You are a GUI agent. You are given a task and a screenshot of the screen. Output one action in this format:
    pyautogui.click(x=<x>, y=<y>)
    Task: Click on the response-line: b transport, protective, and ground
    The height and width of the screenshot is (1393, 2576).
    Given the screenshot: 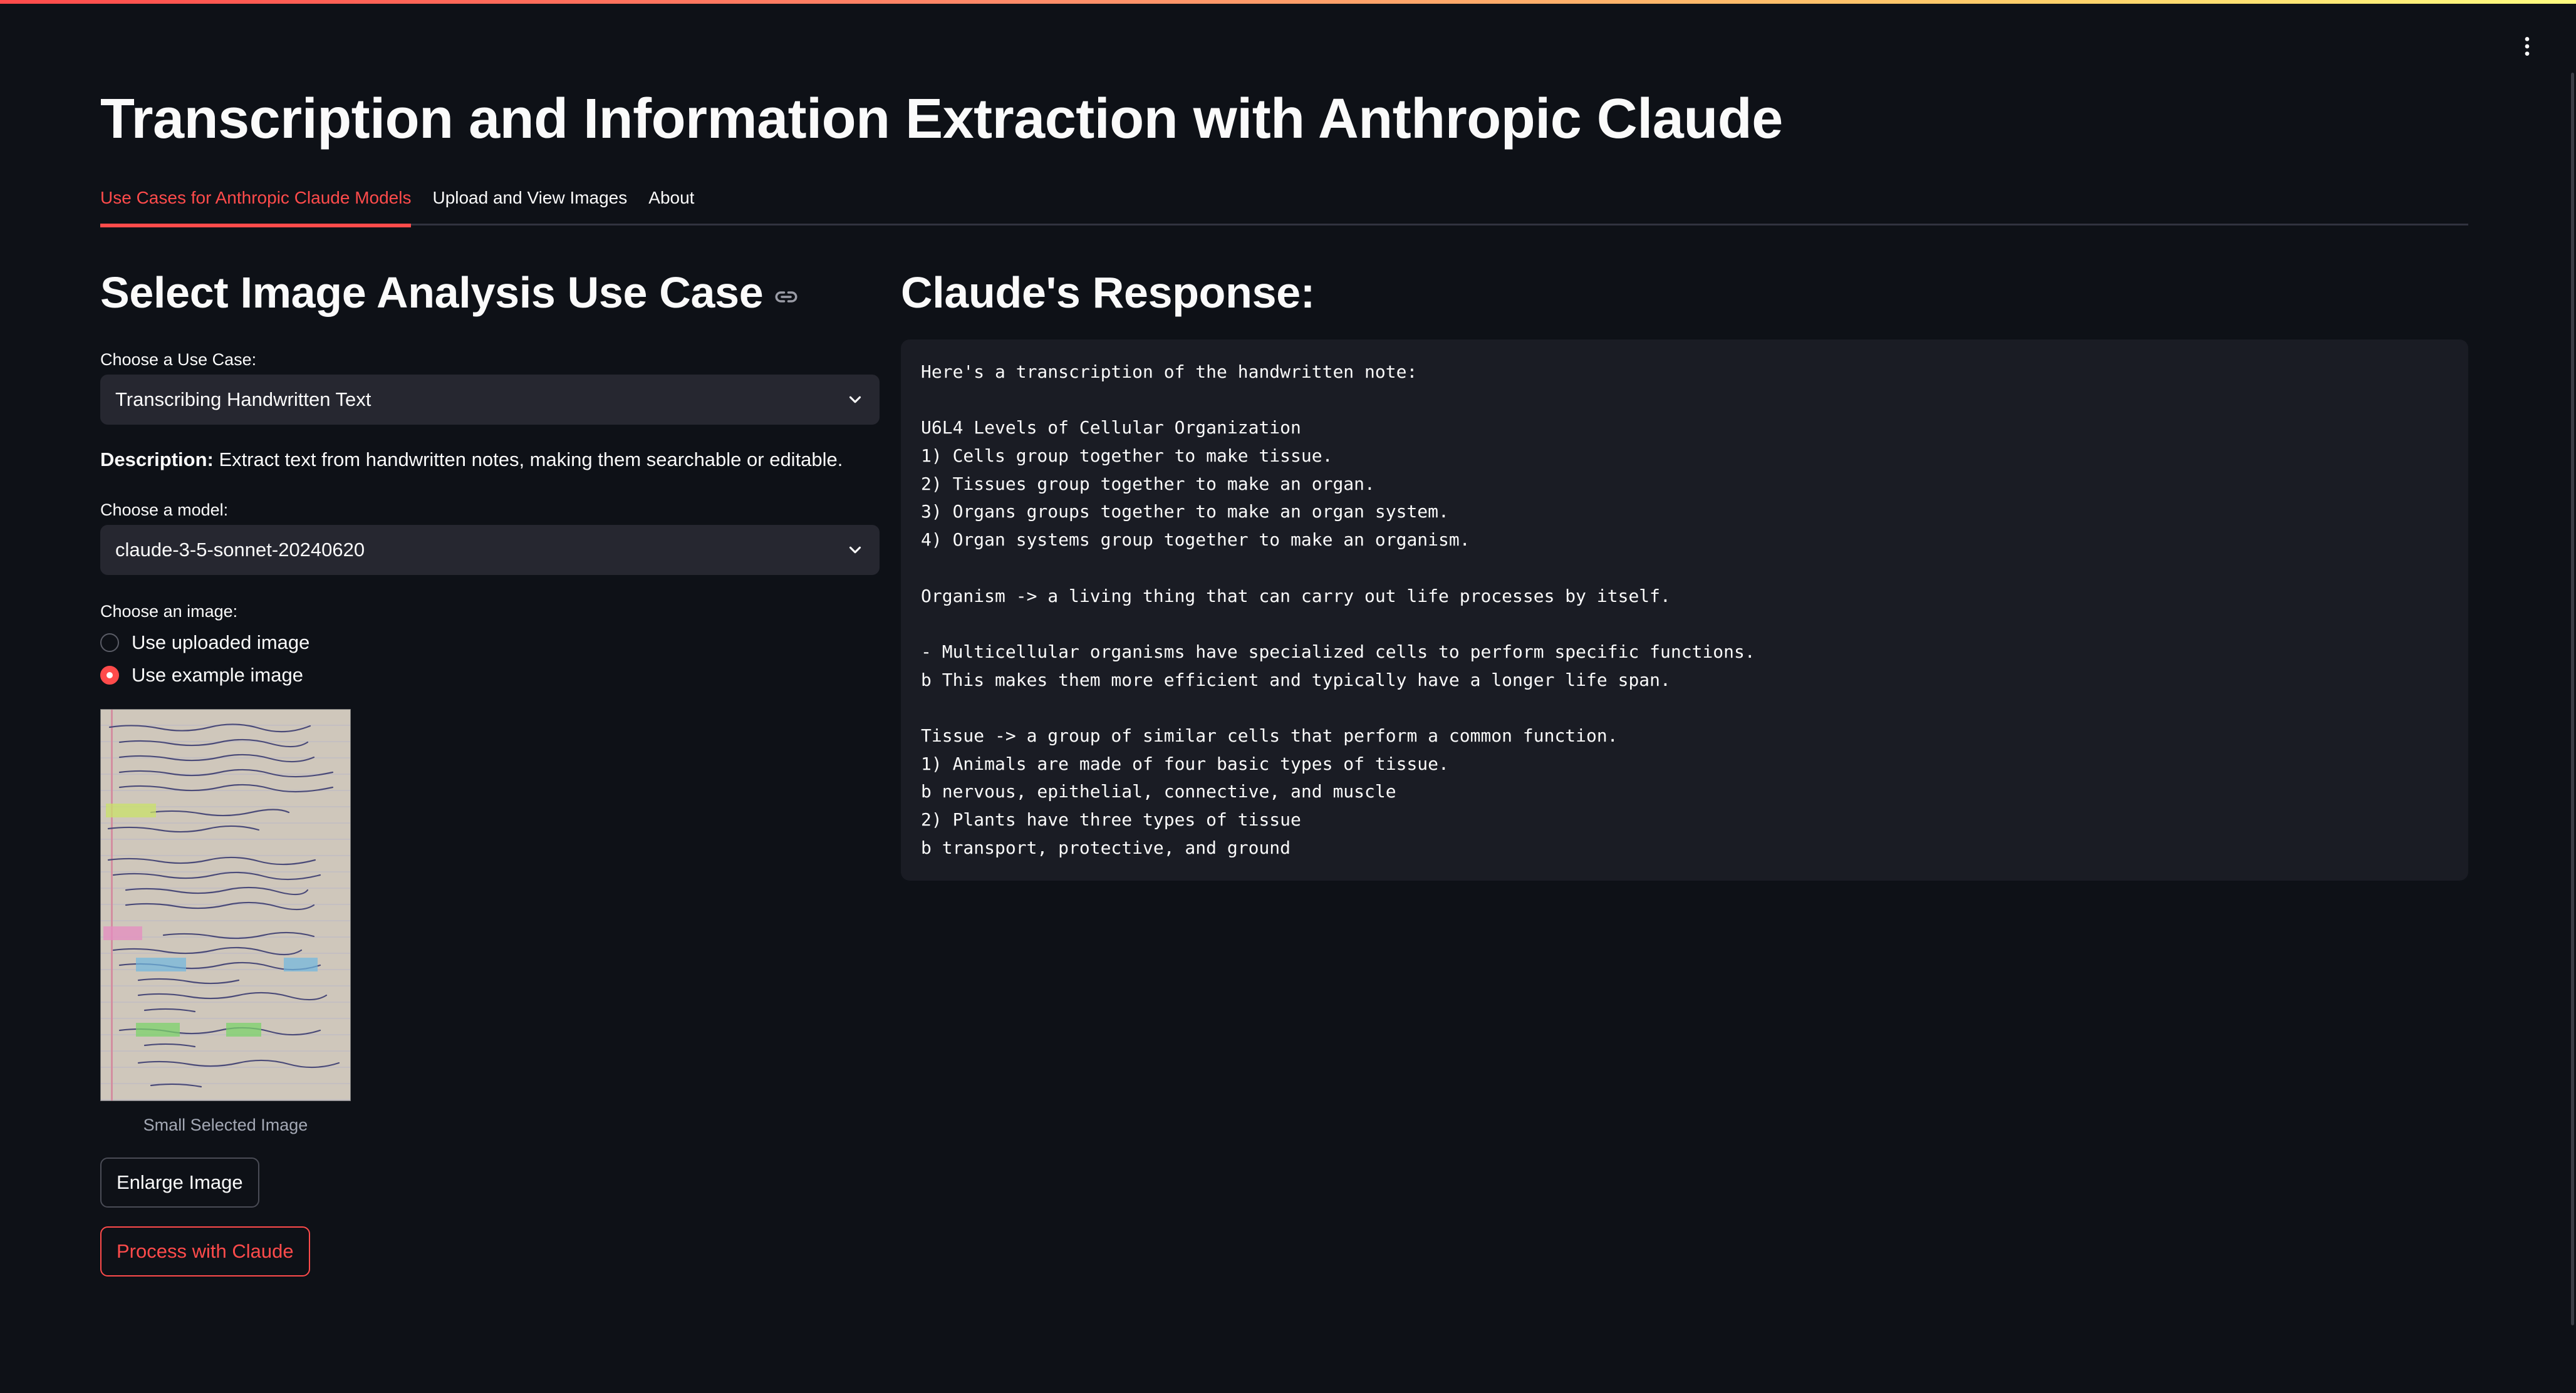 What is the action you would take?
    pyautogui.click(x=1106, y=847)
    